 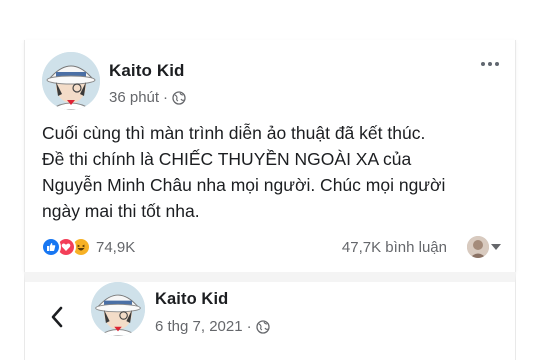 What do you see at coordinates (496, 247) in the screenshot?
I see `chevron-down-icon` at bounding box center [496, 247].